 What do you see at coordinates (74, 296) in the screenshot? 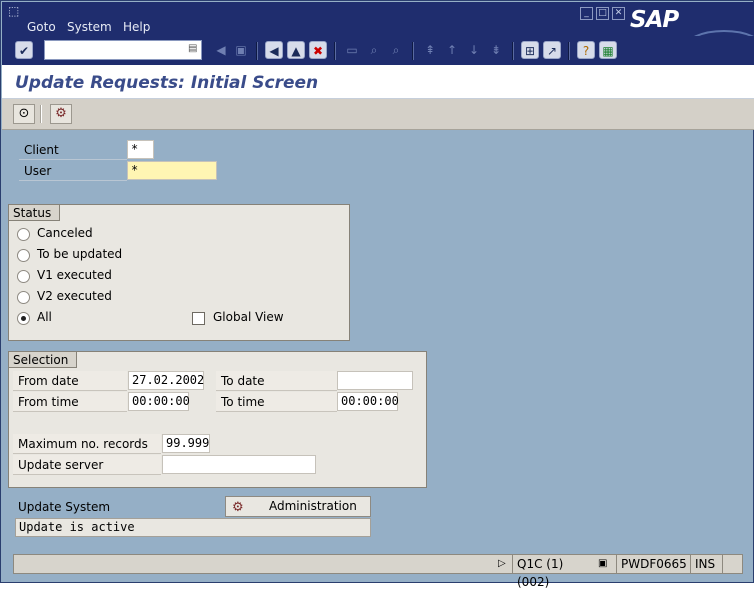
I see `radio-v2-executed-label: V2 executed` at bounding box center [74, 296].